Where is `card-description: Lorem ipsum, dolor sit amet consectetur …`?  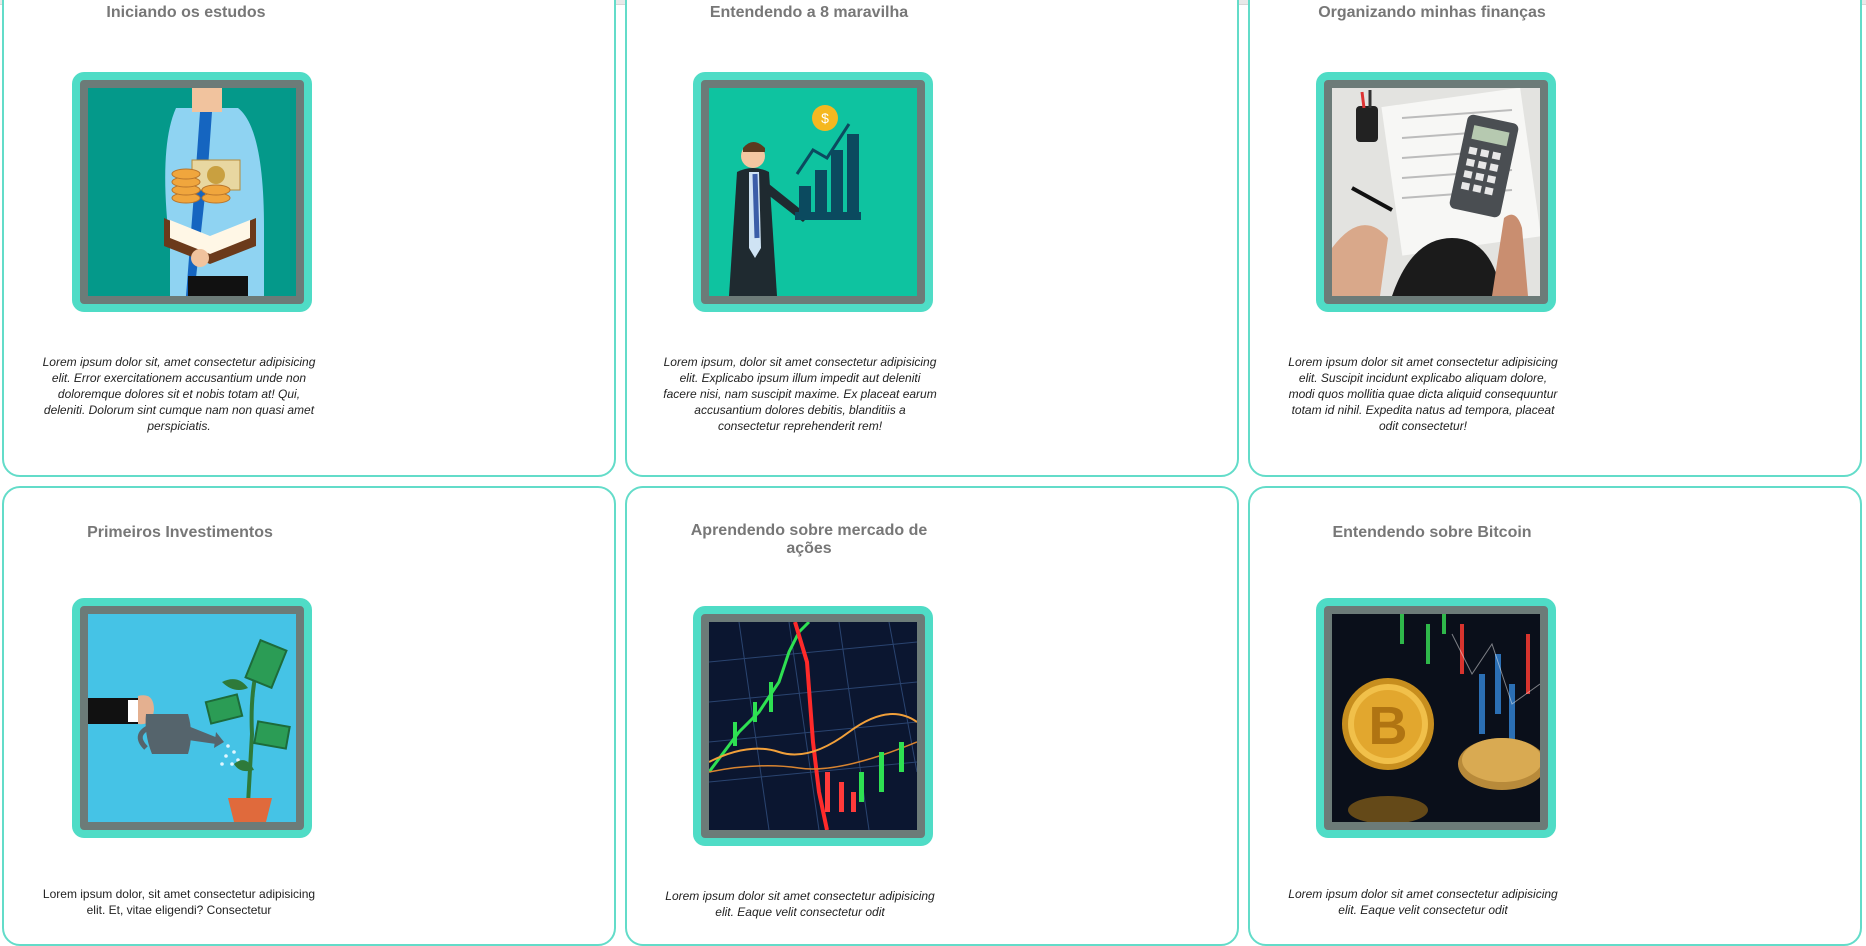 card-description: Lorem ipsum, dolor sit amet consectetur … is located at coordinates (800, 394).